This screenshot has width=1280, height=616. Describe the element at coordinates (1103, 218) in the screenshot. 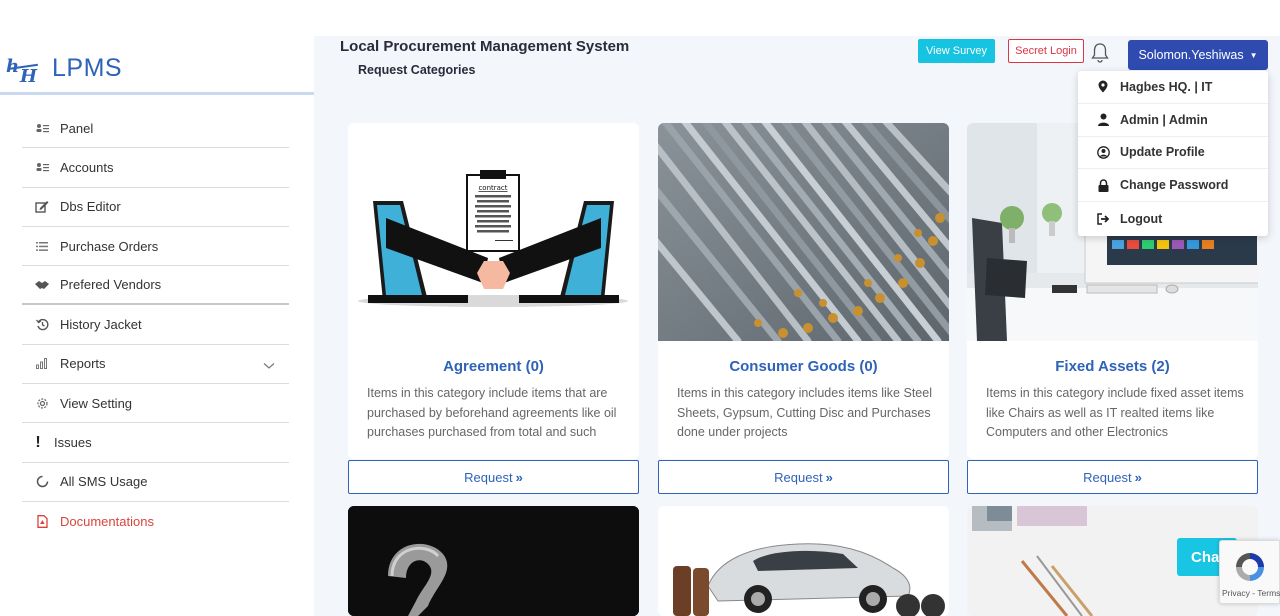

I see `logout-icon` at that location.